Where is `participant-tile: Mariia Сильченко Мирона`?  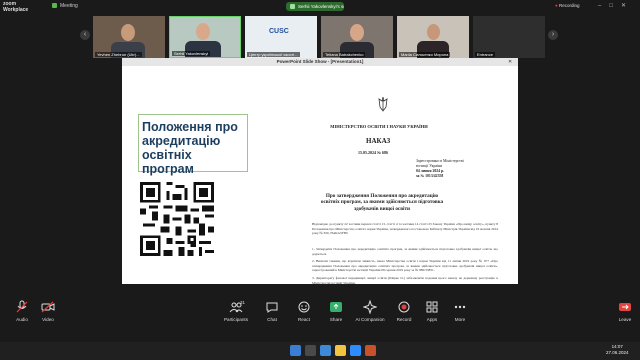
participant-tile: Mariia Сильченко Мирона is located at coordinates (433, 37).